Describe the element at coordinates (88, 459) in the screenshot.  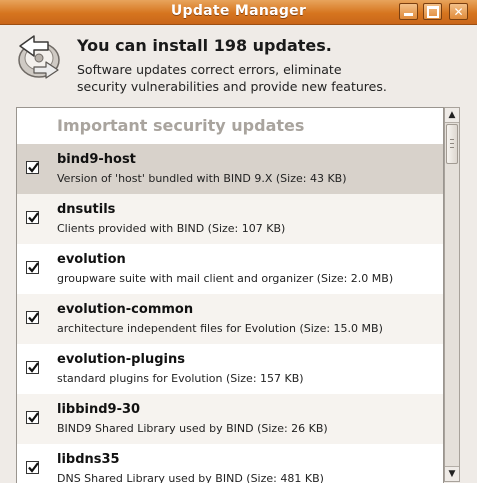
I see `package-name: libdns35` at that location.